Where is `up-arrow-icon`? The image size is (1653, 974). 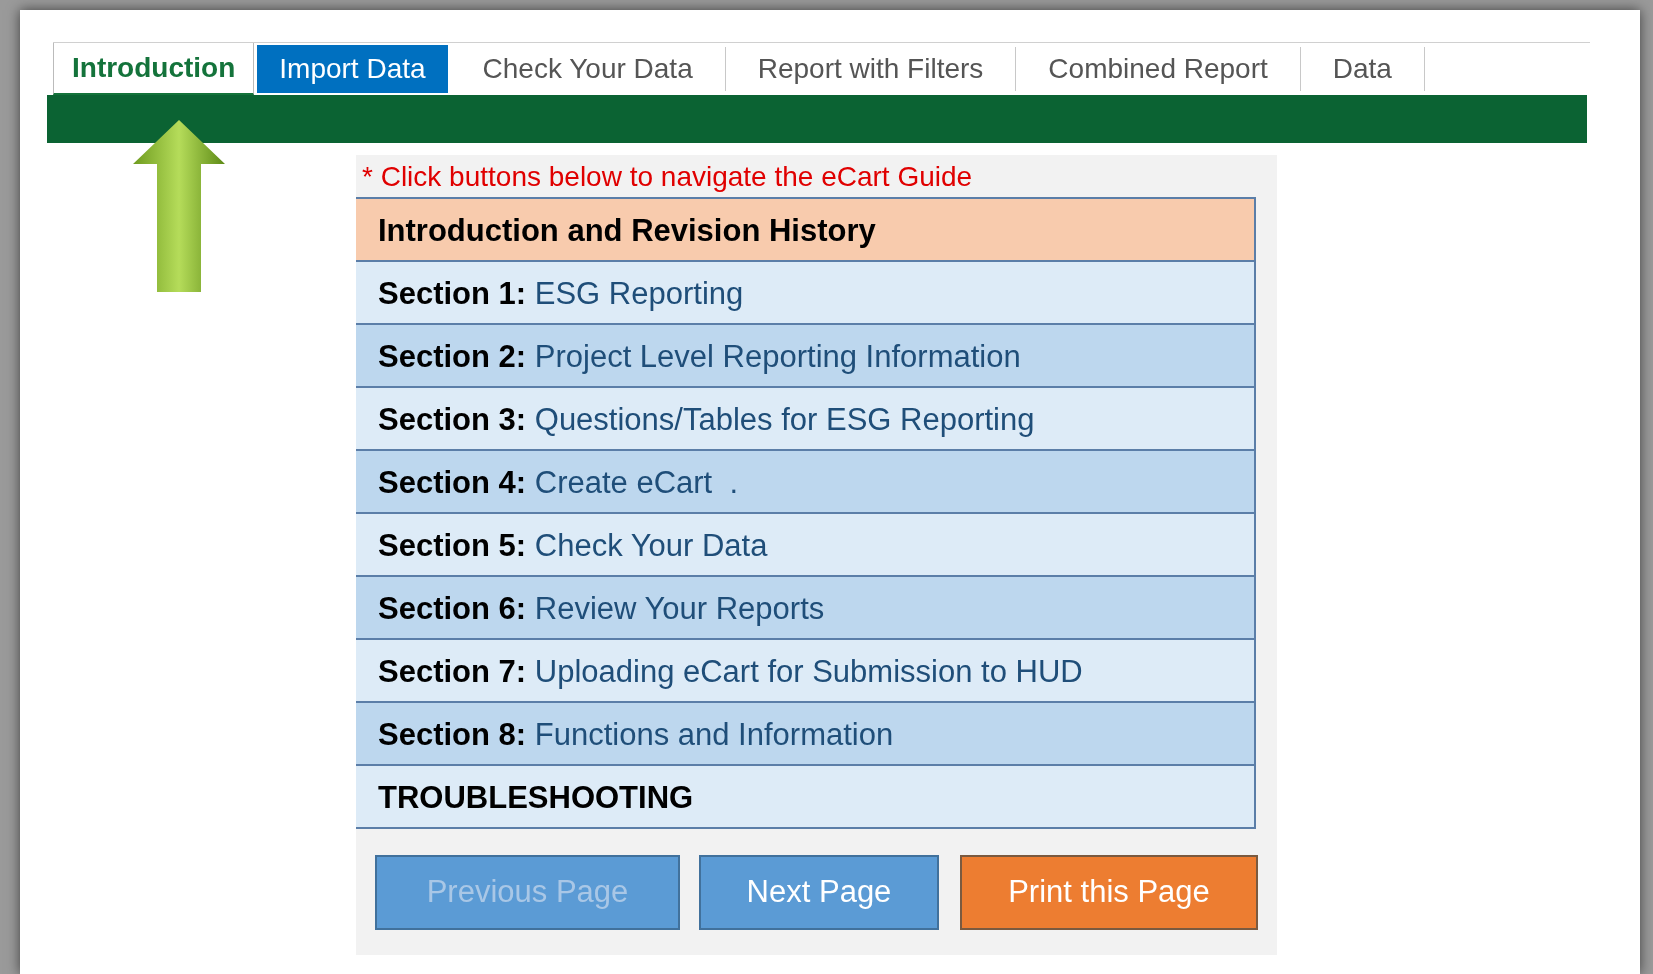
up-arrow-icon is located at coordinates (179, 206).